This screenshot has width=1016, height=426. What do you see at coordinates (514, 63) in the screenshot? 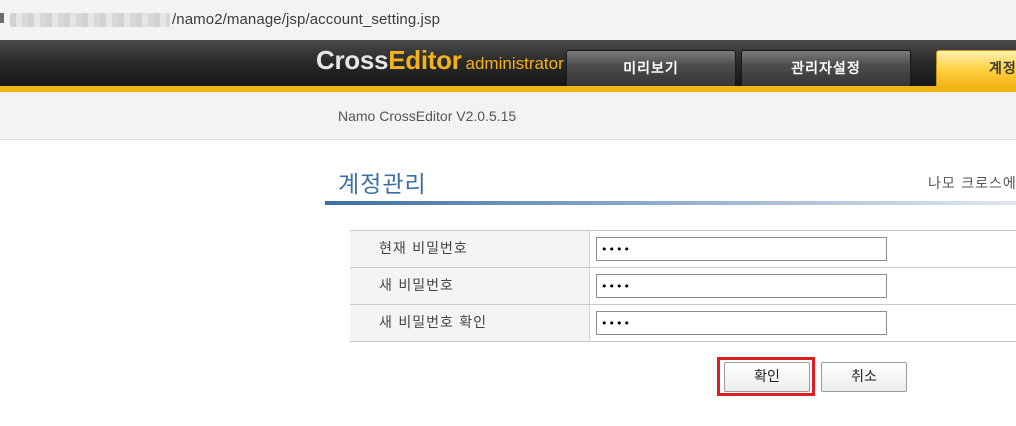
I see `brand-admin: administrator` at bounding box center [514, 63].